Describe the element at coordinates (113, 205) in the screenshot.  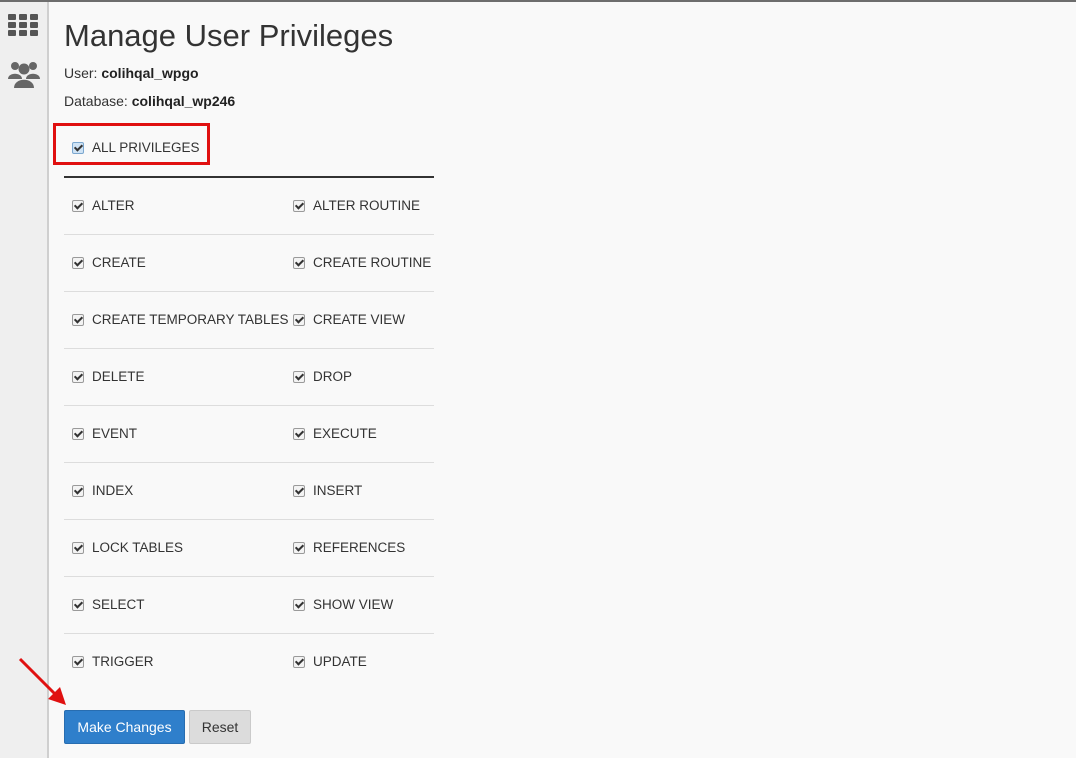
I see `privilege-label: ALTER` at that location.